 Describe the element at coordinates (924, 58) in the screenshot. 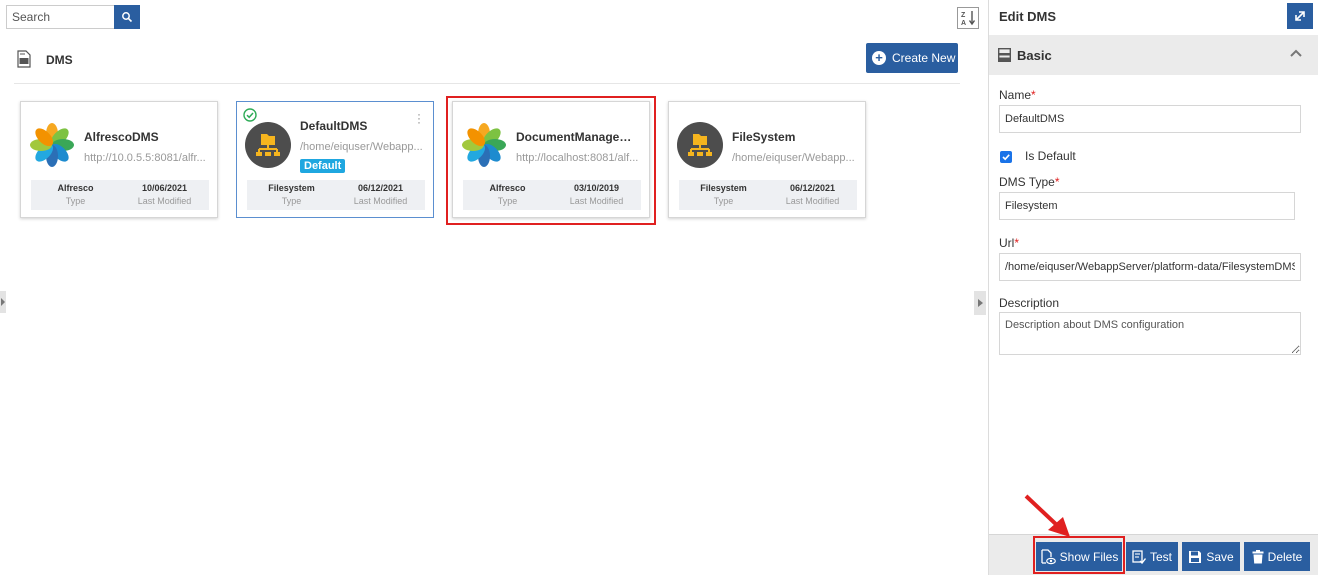

I see `create-new-label: Create New` at that location.